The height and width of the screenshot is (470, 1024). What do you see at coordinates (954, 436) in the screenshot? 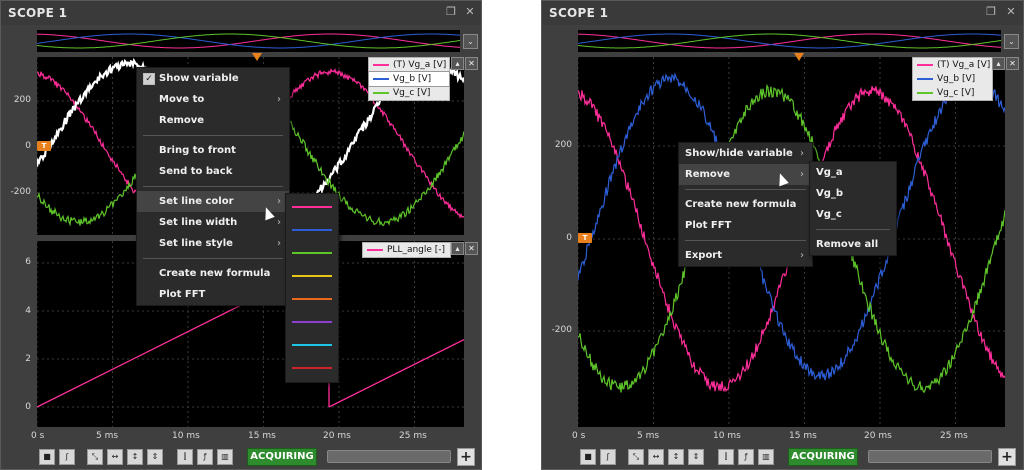
I see `x-tick-label: 25 ms` at bounding box center [954, 436].